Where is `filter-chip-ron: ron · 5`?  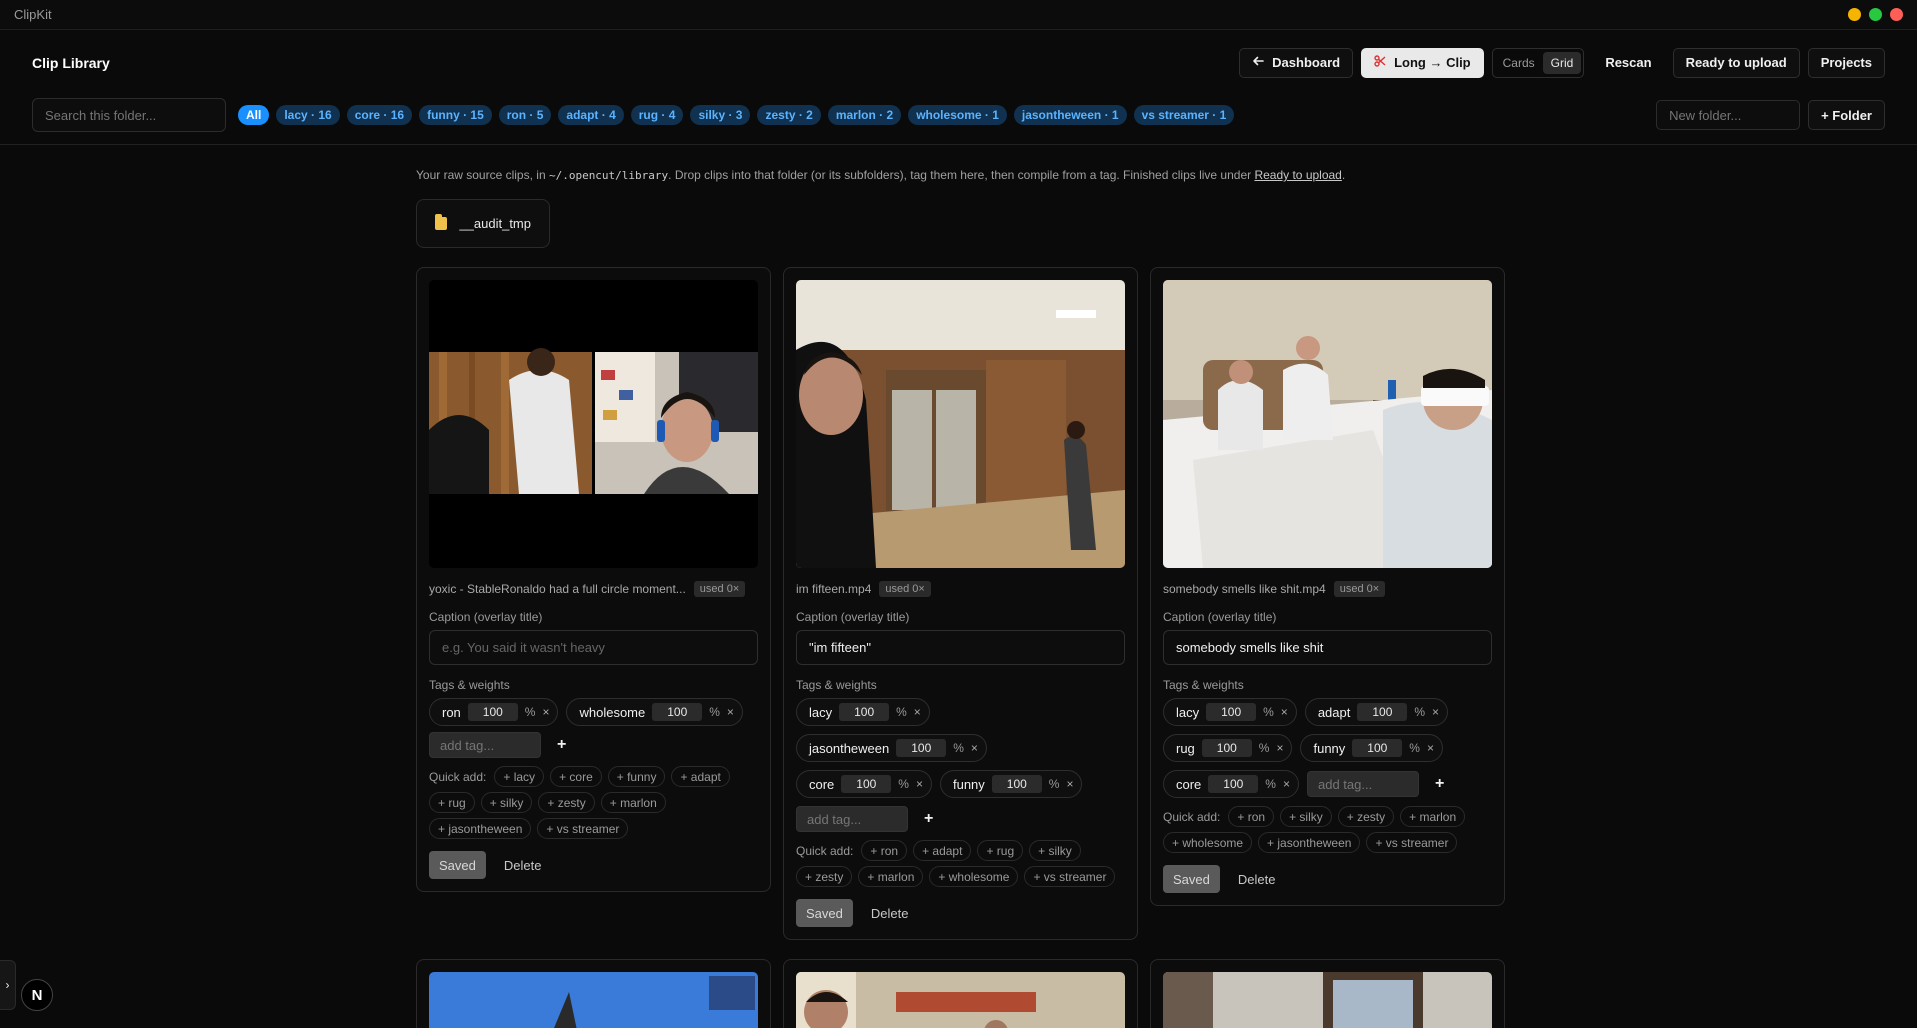 filter-chip-ron: ron · 5 is located at coordinates (525, 115).